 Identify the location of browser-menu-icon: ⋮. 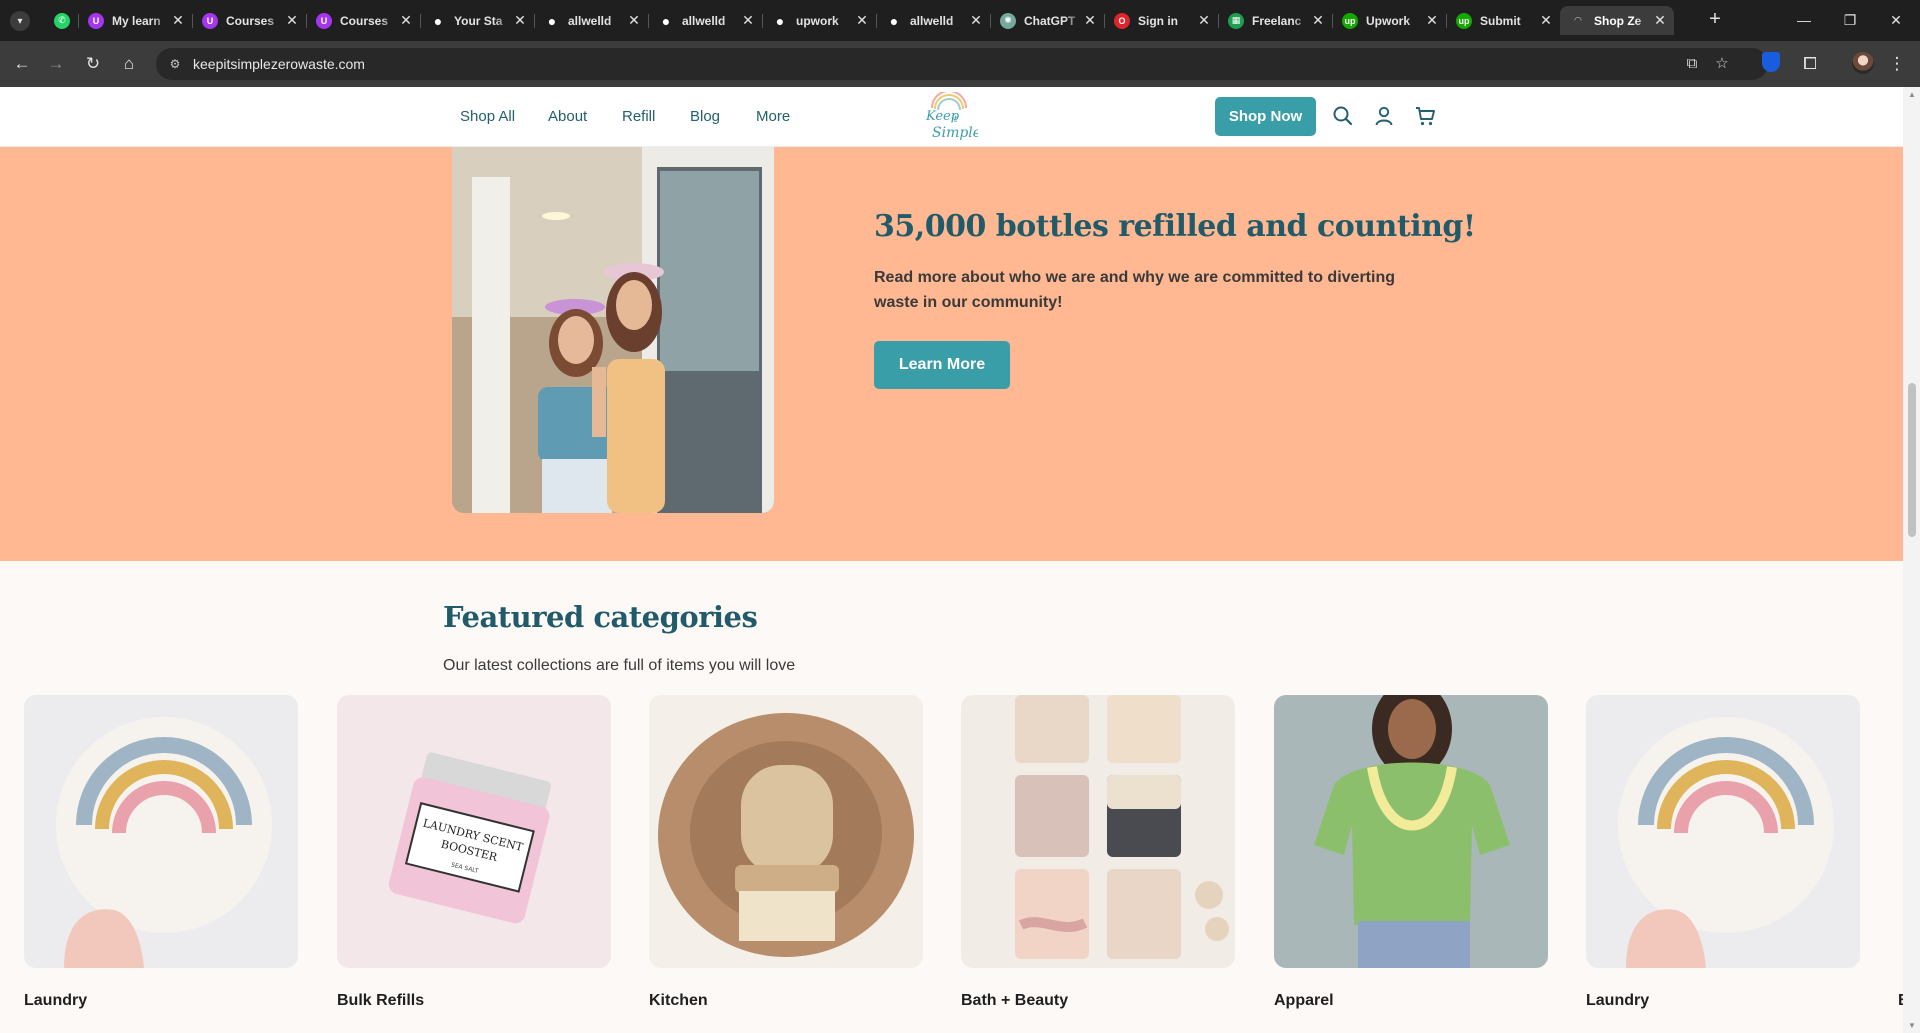
(1897, 64).